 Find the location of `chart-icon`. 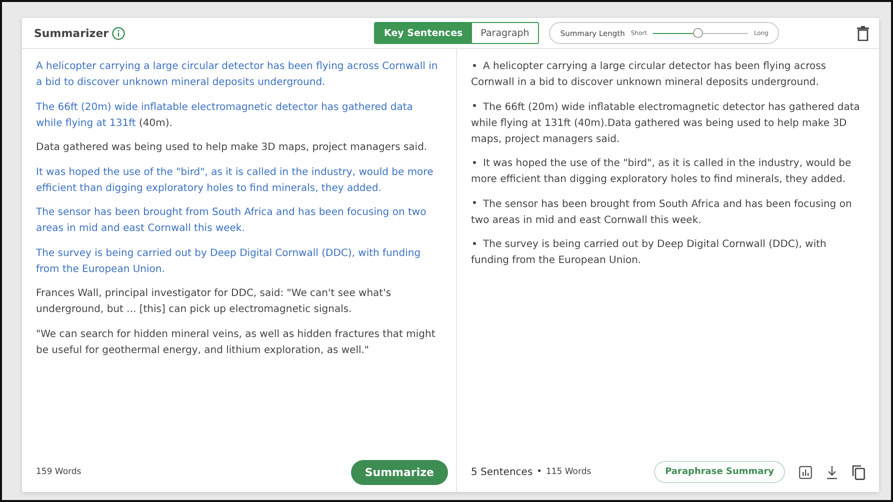

chart-icon is located at coordinates (805, 472).